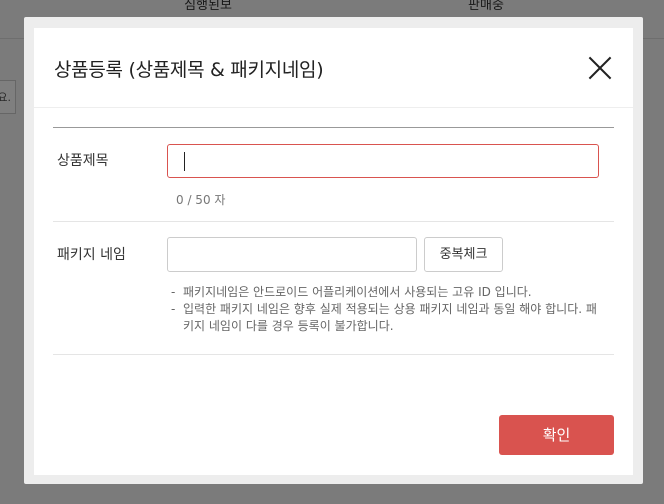 This screenshot has height=504, width=664. What do you see at coordinates (600, 68) in the screenshot?
I see `close-icon` at bounding box center [600, 68].